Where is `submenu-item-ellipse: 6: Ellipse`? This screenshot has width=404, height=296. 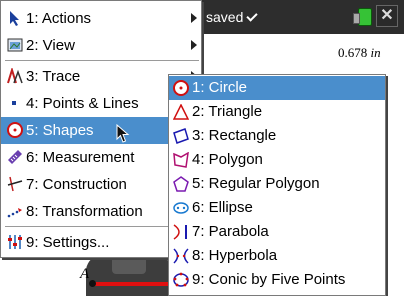 submenu-item-ellipse: 6: Ellipse is located at coordinates (277, 208).